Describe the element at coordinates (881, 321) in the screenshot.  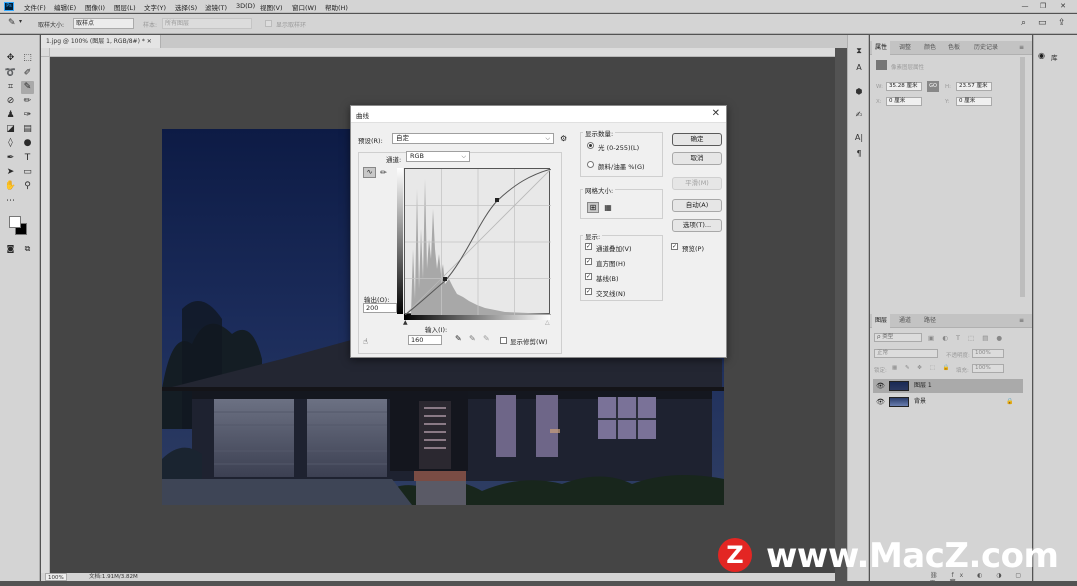
I see `tab-layers: 图层` at that location.